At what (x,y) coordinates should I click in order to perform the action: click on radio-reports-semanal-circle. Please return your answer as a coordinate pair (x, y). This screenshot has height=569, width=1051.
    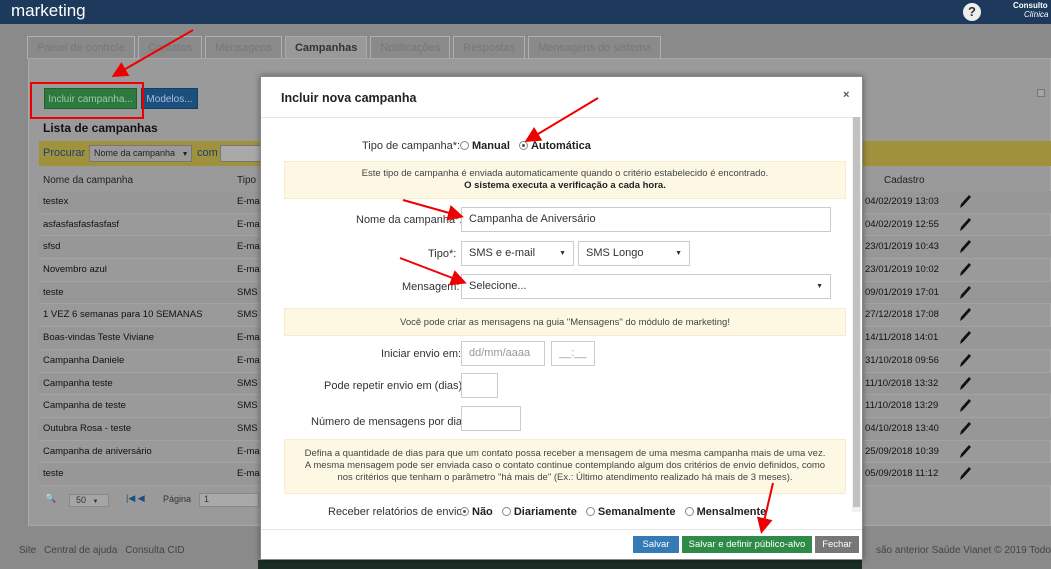
    Looking at the image, I should click on (590, 511).